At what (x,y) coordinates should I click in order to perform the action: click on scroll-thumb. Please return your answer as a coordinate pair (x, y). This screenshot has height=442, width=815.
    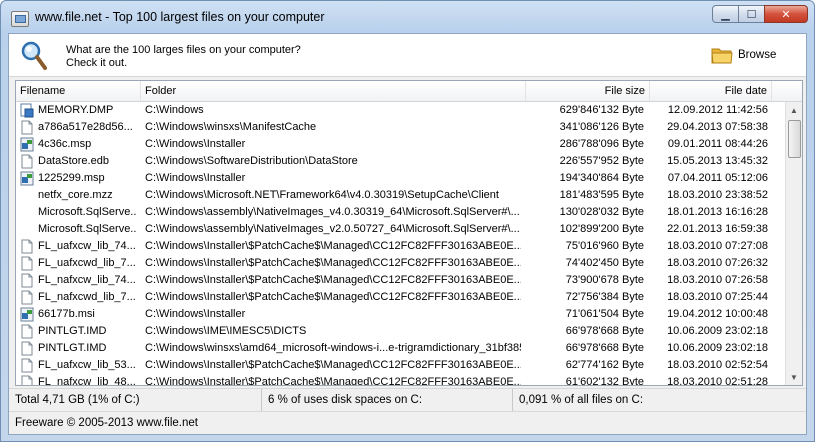
    Looking at the image, I should click on (794, 139).